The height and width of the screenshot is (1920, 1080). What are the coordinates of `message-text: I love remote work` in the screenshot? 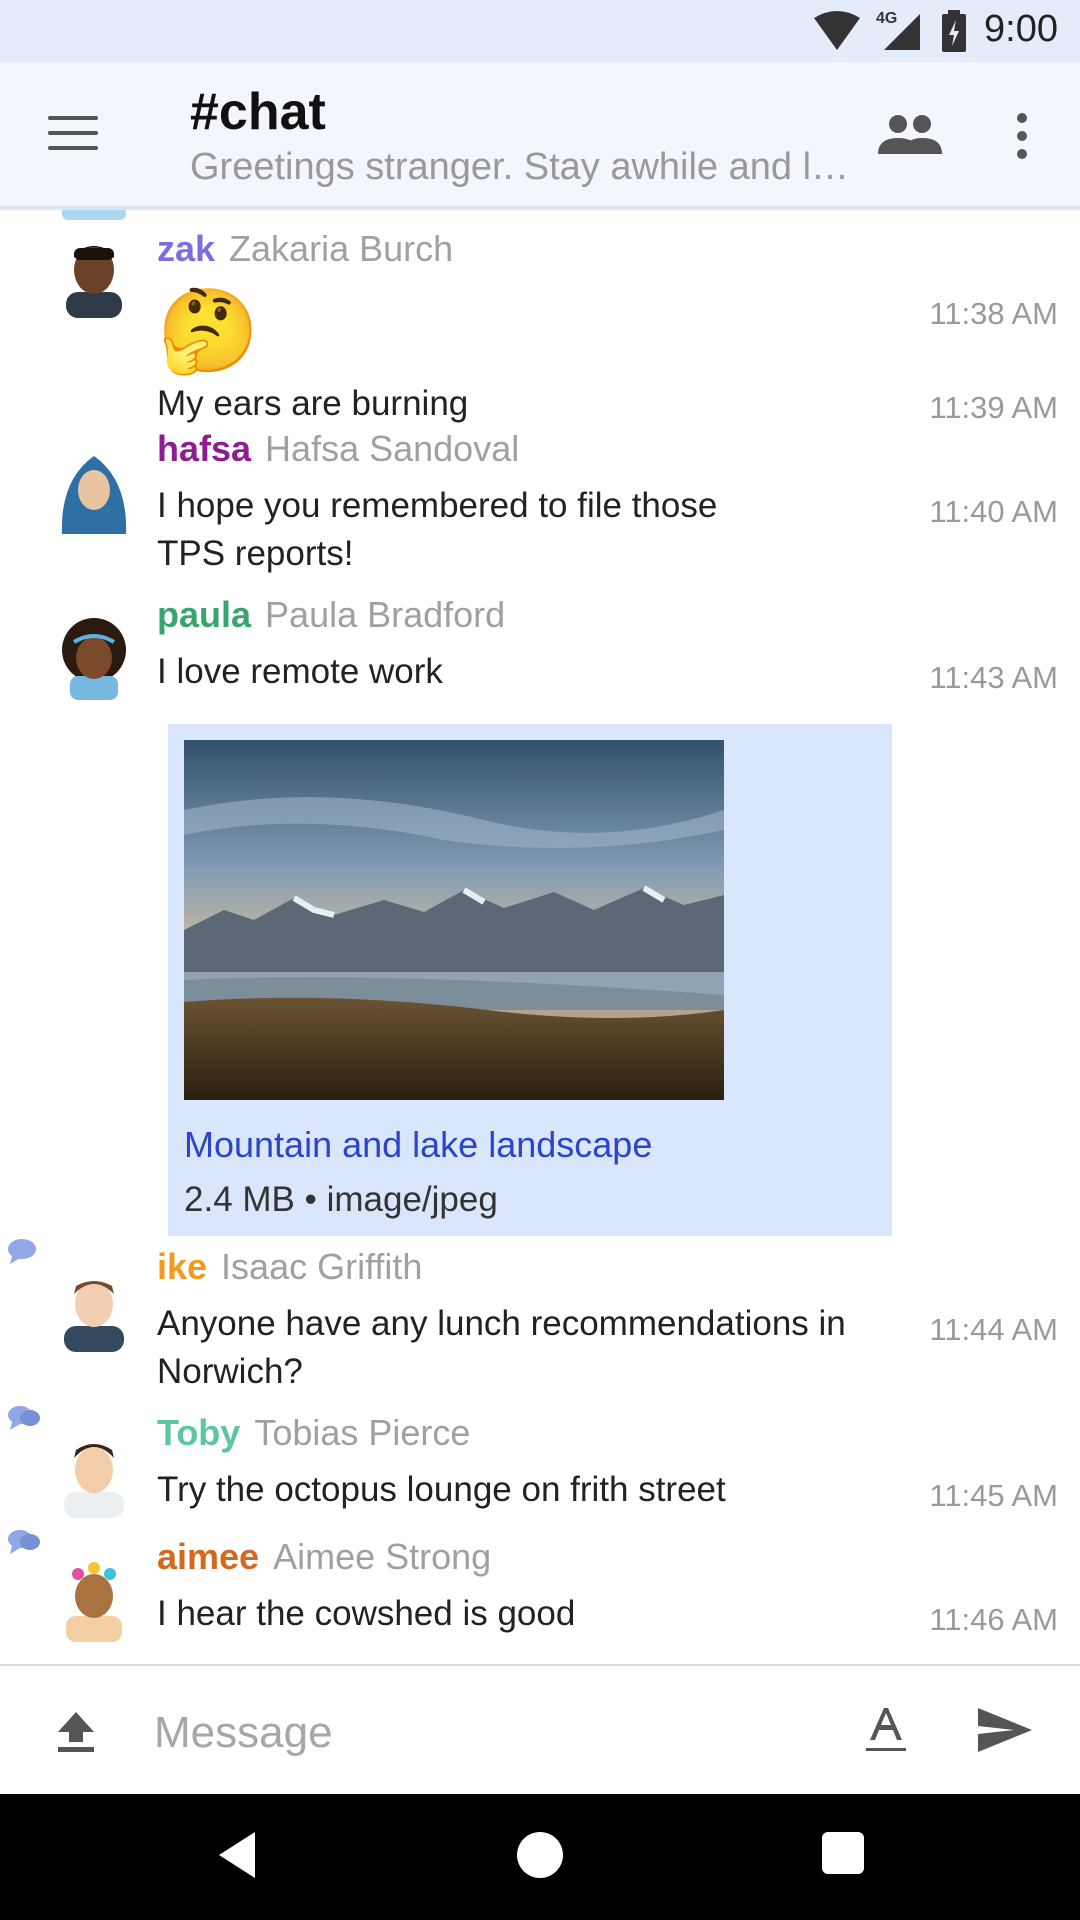 It's located at (300, 671).